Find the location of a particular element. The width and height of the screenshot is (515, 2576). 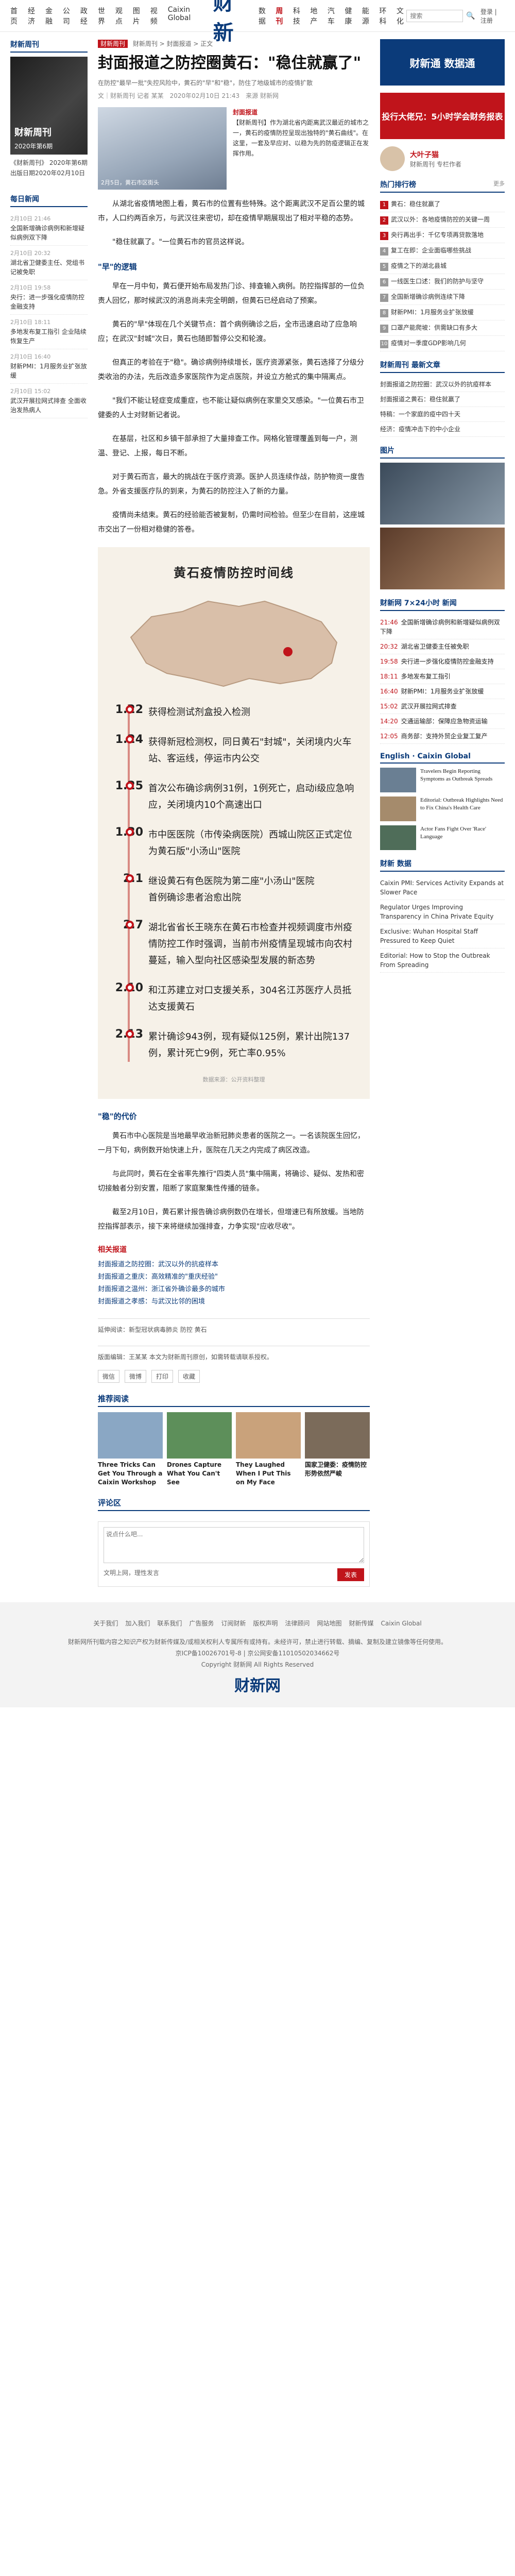

mag-item: 特稿：一个家庭的疫中四十天 is located at coordinates (442, 414).